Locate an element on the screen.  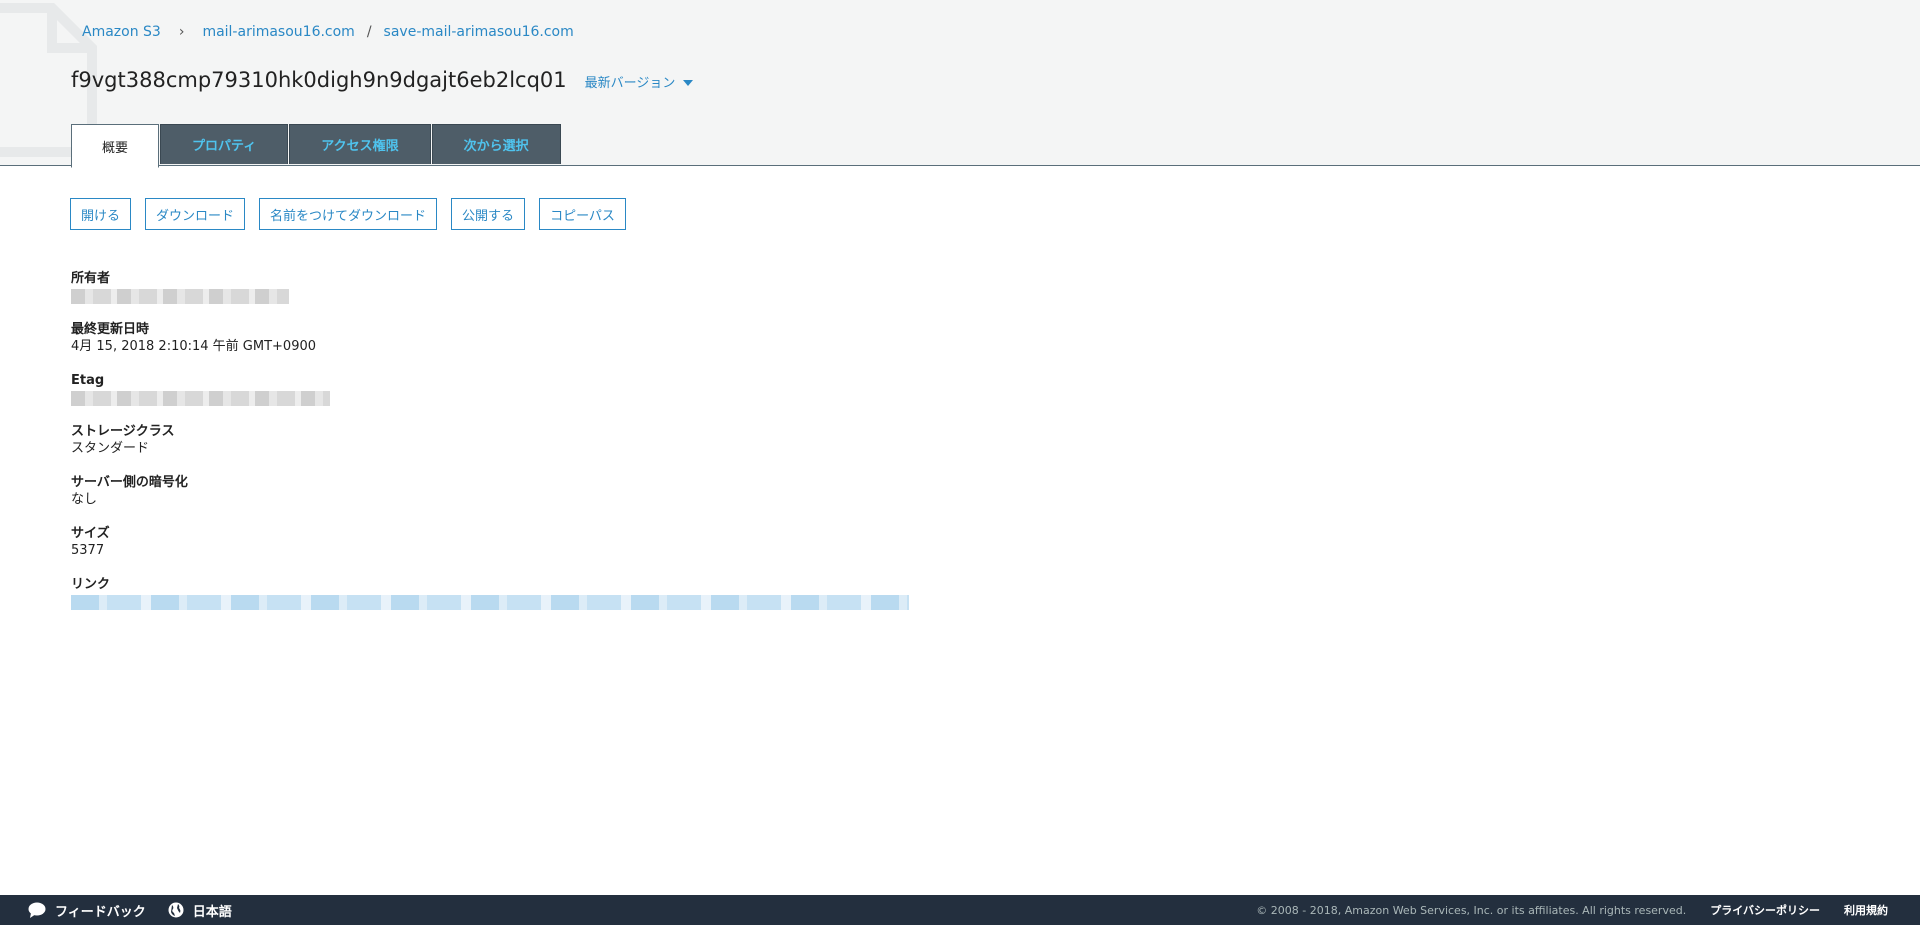
owner-label: 所有者 is located at coordinates (91, 278).